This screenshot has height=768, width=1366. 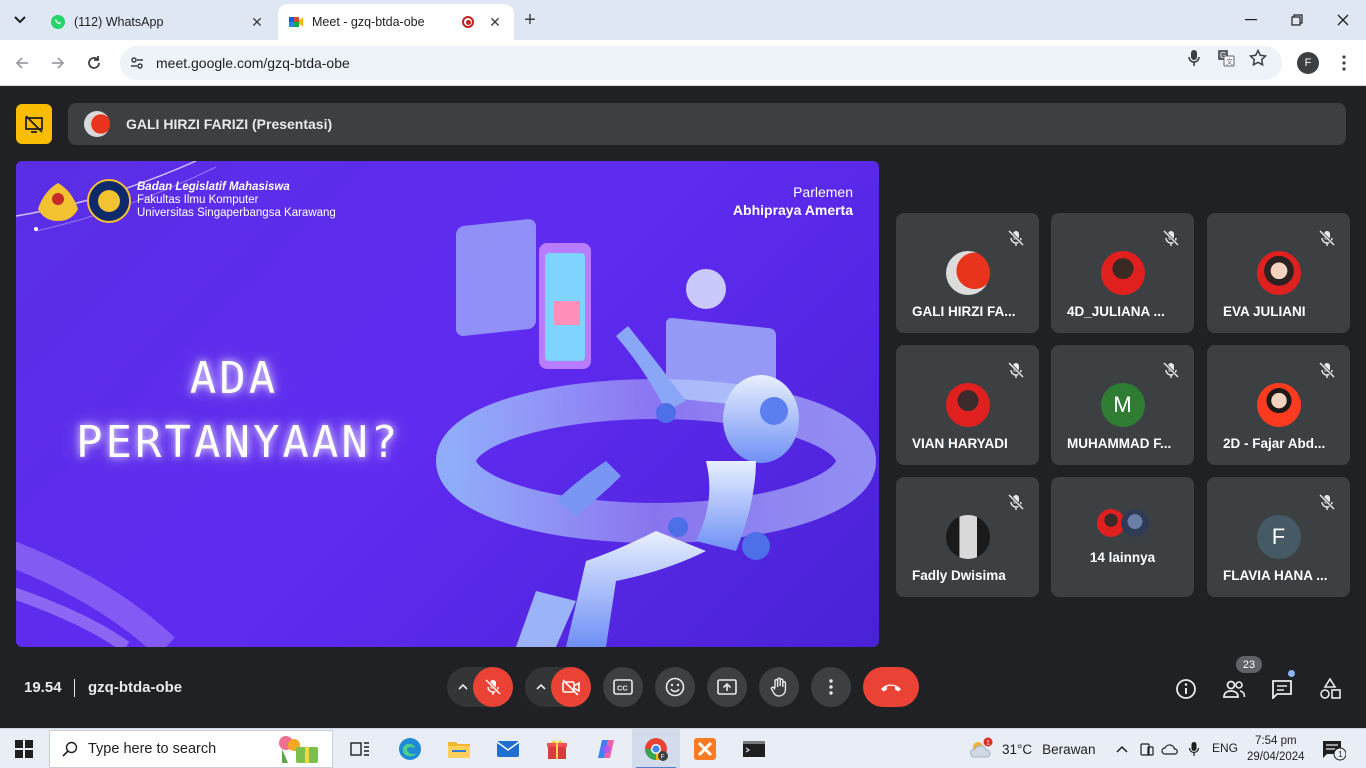 I want to click on info-icon, so click(x=1186, y=689).